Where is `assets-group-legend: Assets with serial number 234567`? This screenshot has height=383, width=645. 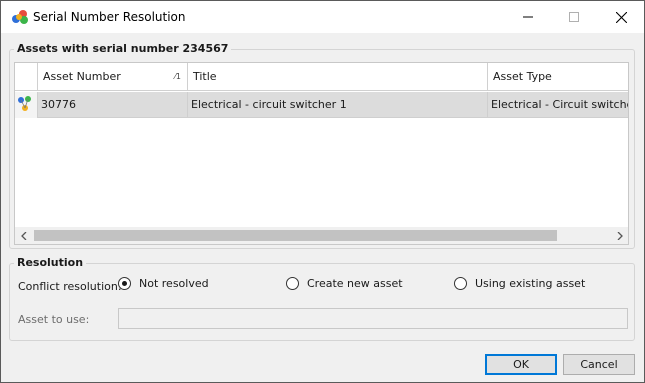 assets-group-legend: Assets with serial number 234567 is located at coordinates (123, 48).